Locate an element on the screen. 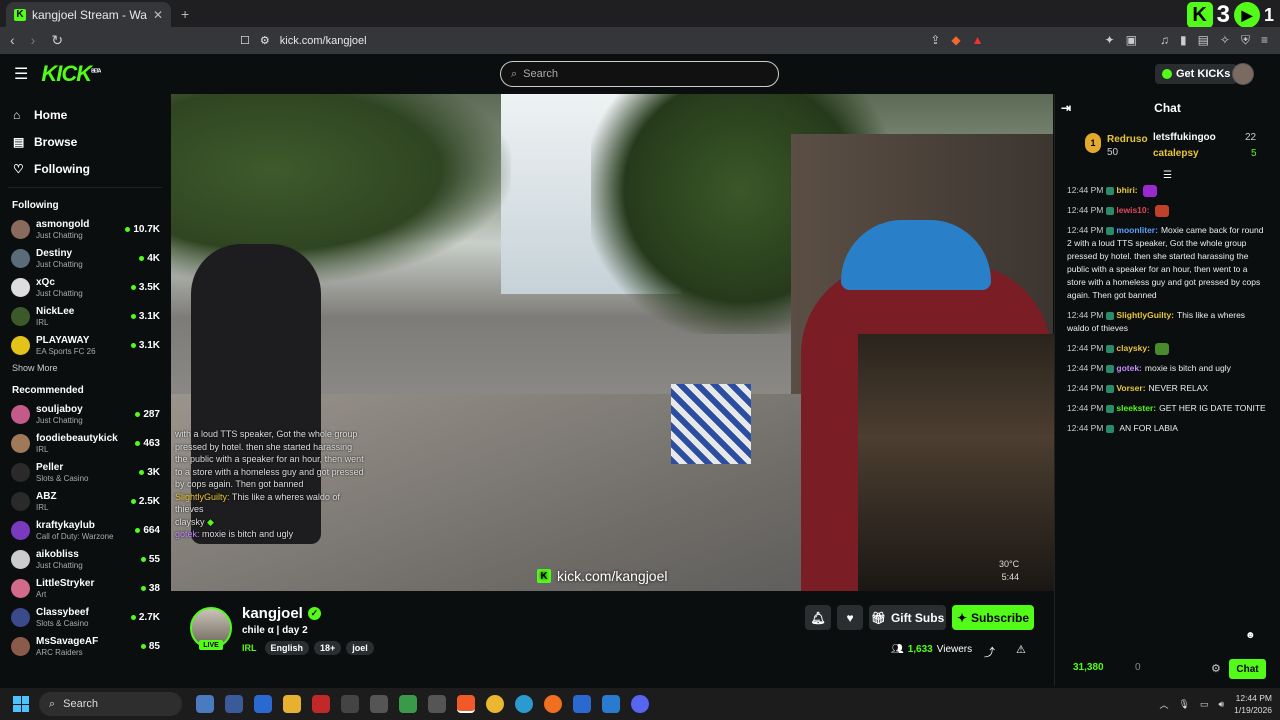 The image size is (1280, 720). message-username: sleekster: is located at coordinates (1136, 408).